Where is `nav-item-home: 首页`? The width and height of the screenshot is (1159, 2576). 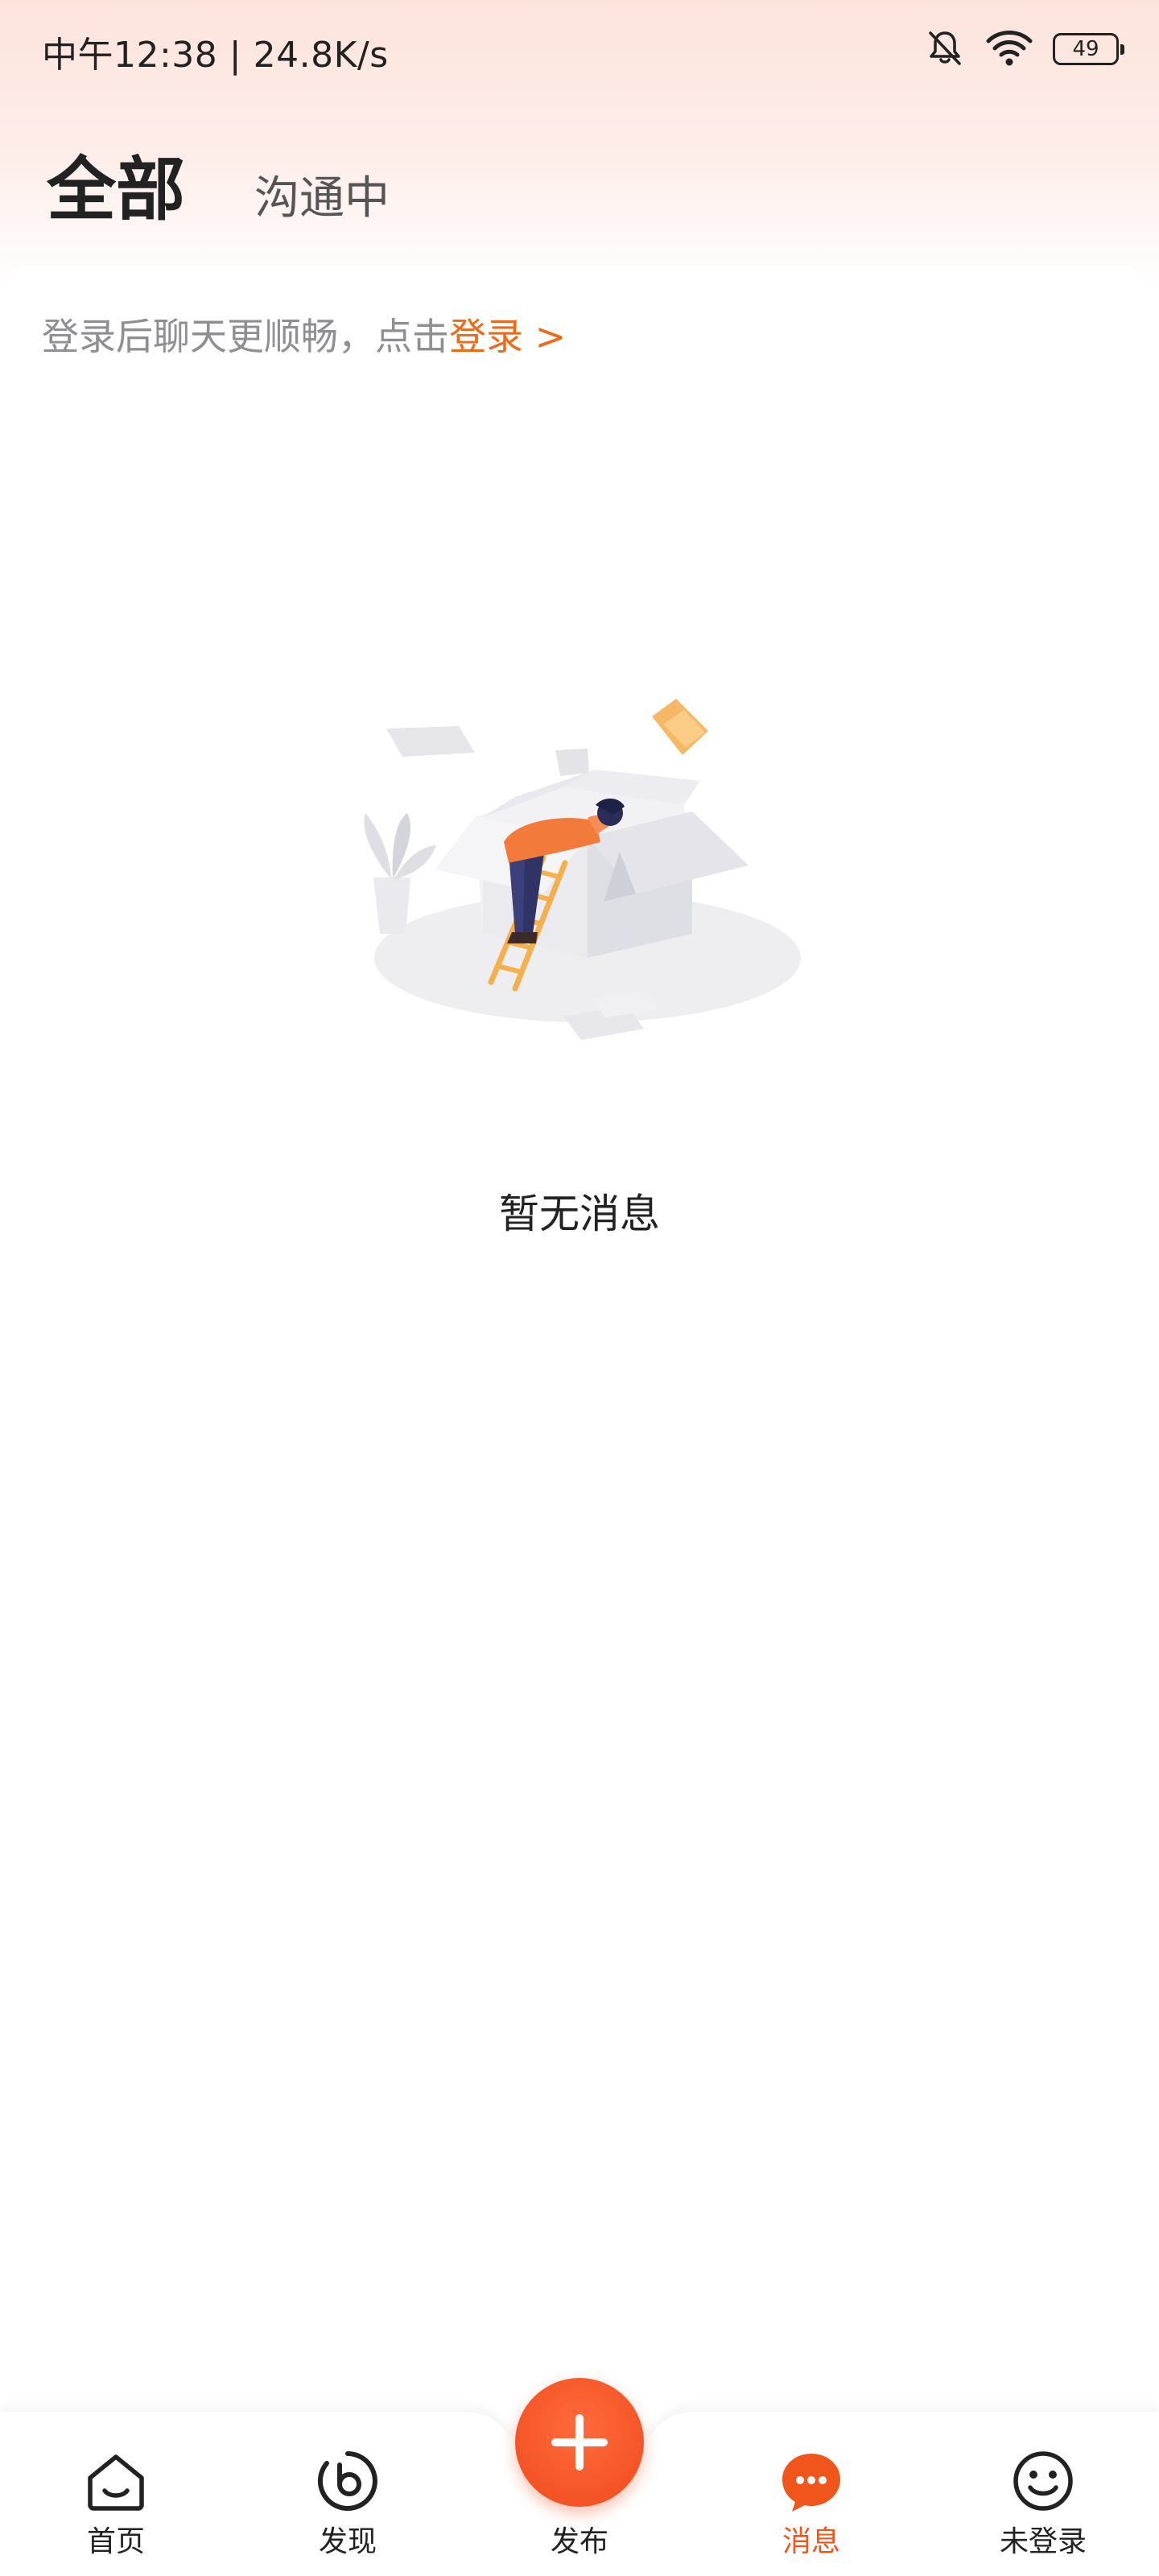
nav-item-home: 首页 is located at coordinates (115, 2505).